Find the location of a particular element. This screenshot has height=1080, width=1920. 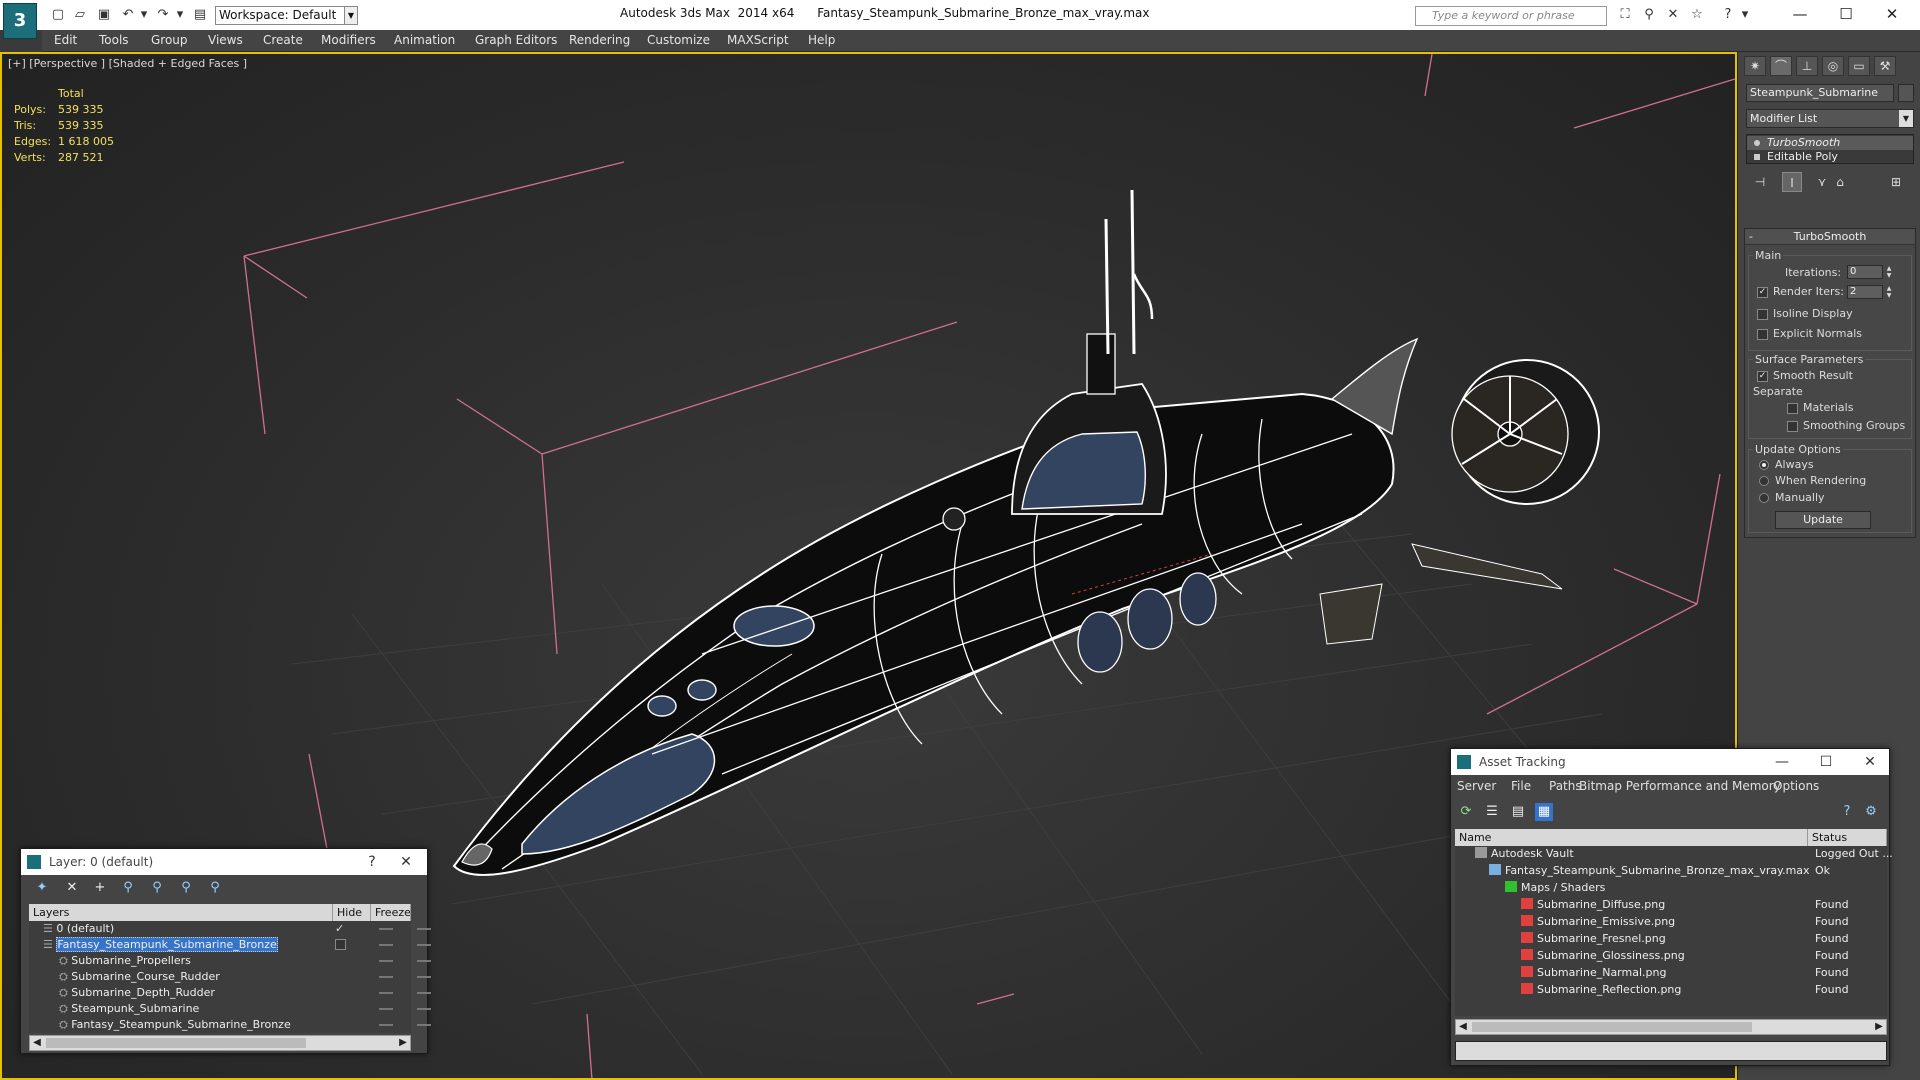

menu-edit: Edit is located at coordinates (65, 40).